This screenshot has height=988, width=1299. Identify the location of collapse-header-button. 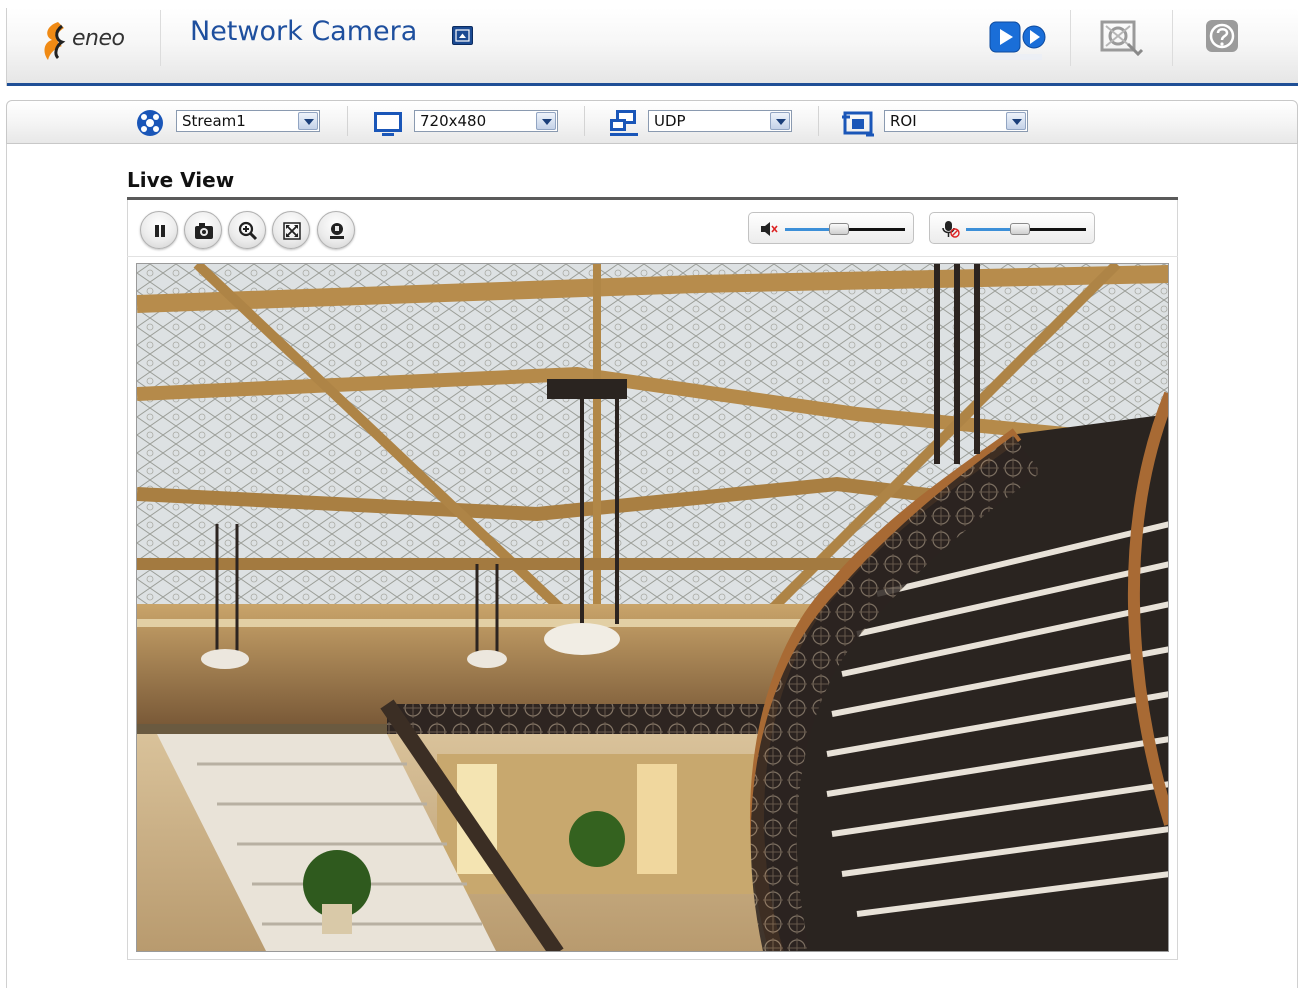
(462, 35).